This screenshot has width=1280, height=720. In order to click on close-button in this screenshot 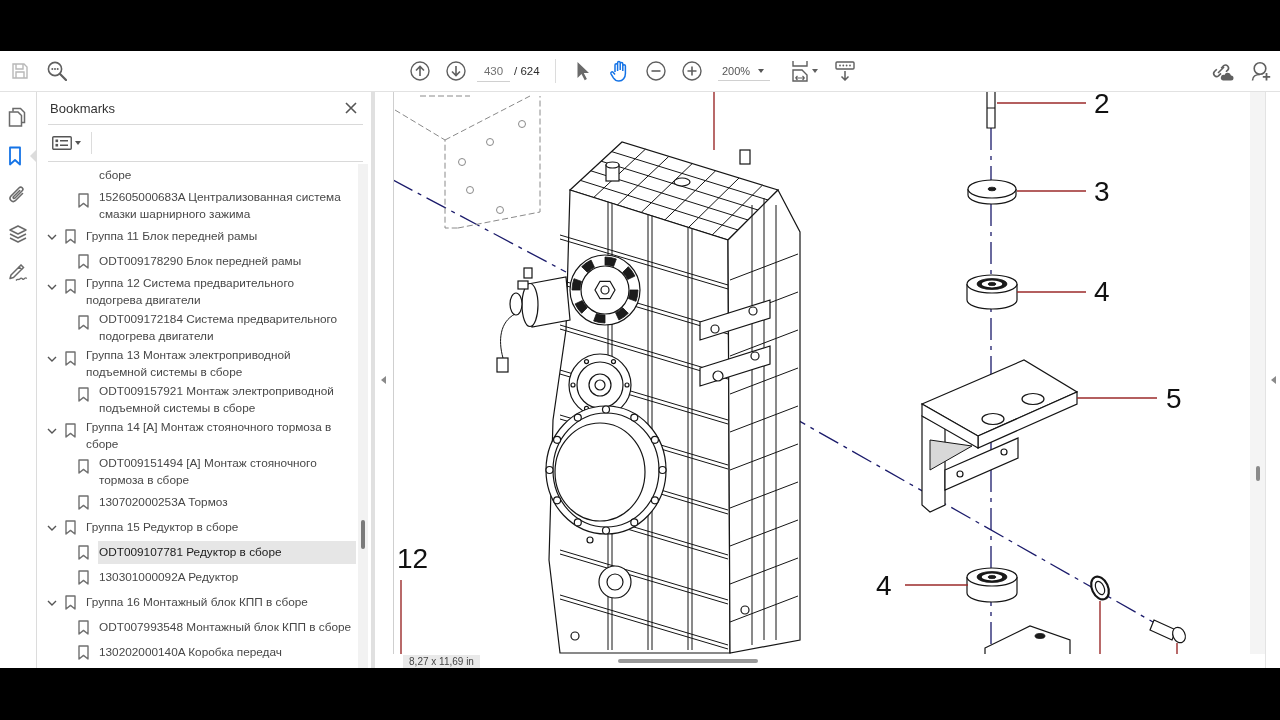, I will do `click(351, 108)`.